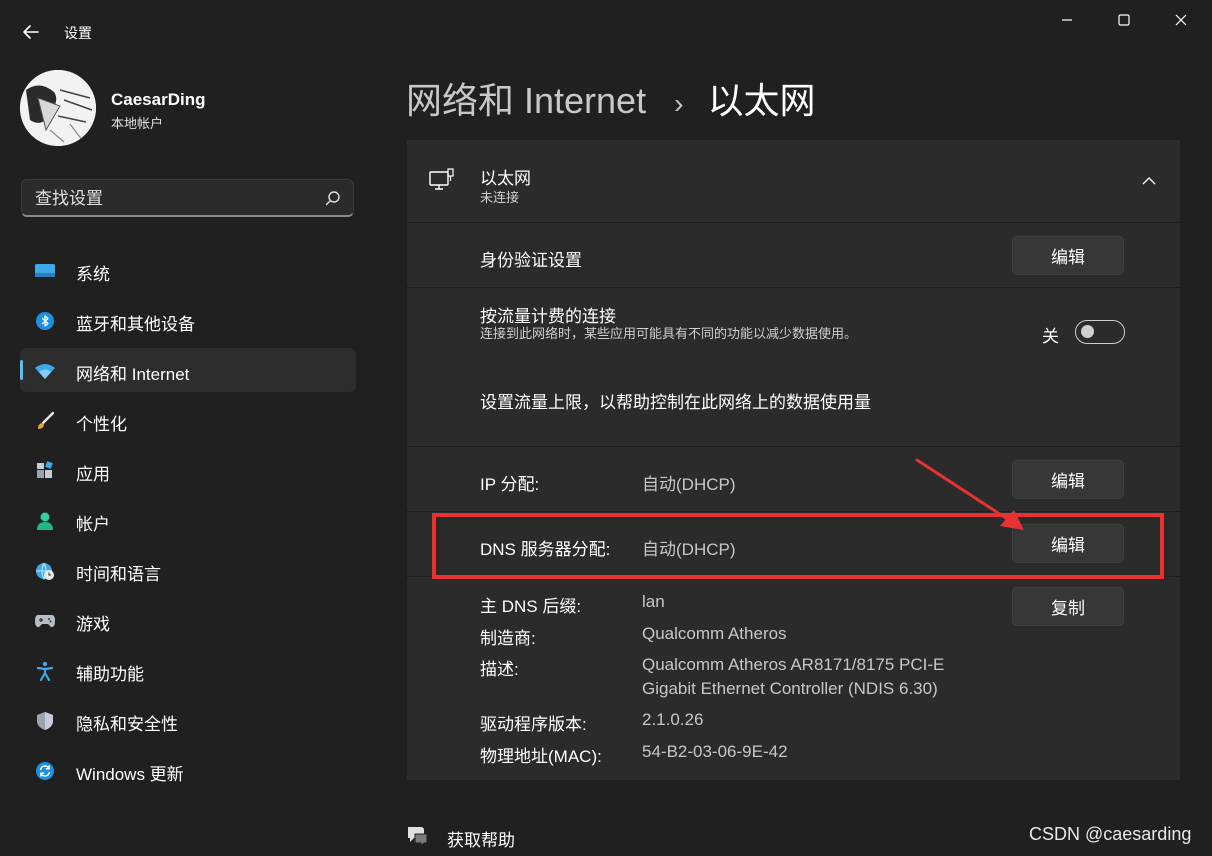 This screenshot has height=856, width=1212. Describe the element at coordinates (505, 178) in the screenshot. I see `ethernet-title: 以太网` at that location.